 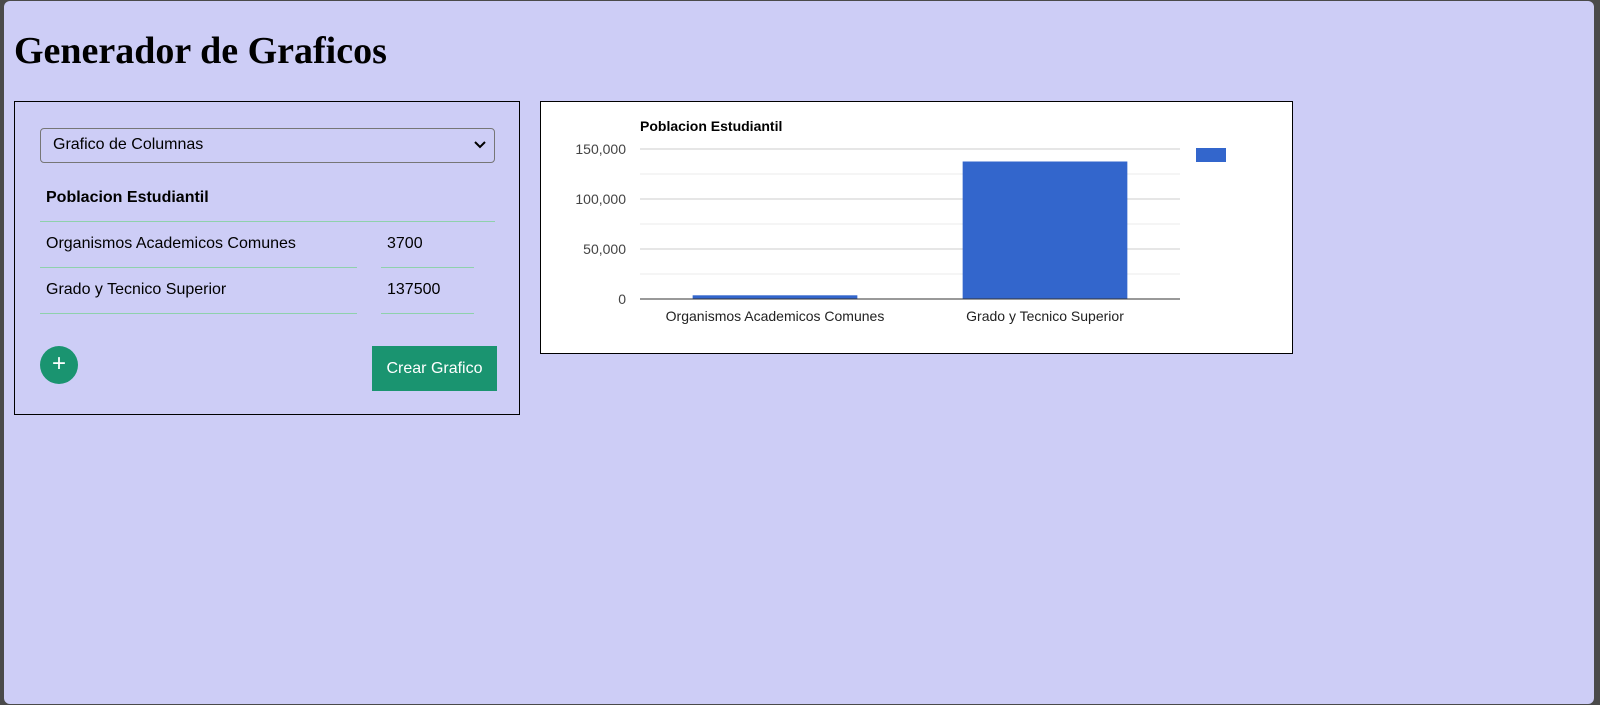 I want to click on add-row-button: +, so click(x=59, y=365).